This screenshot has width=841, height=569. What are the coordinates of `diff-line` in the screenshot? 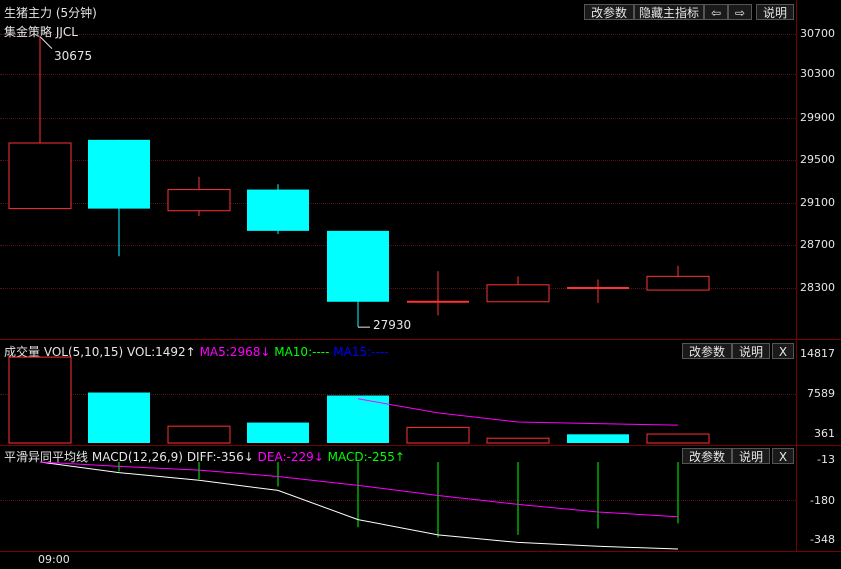 It's located at (359, 505).